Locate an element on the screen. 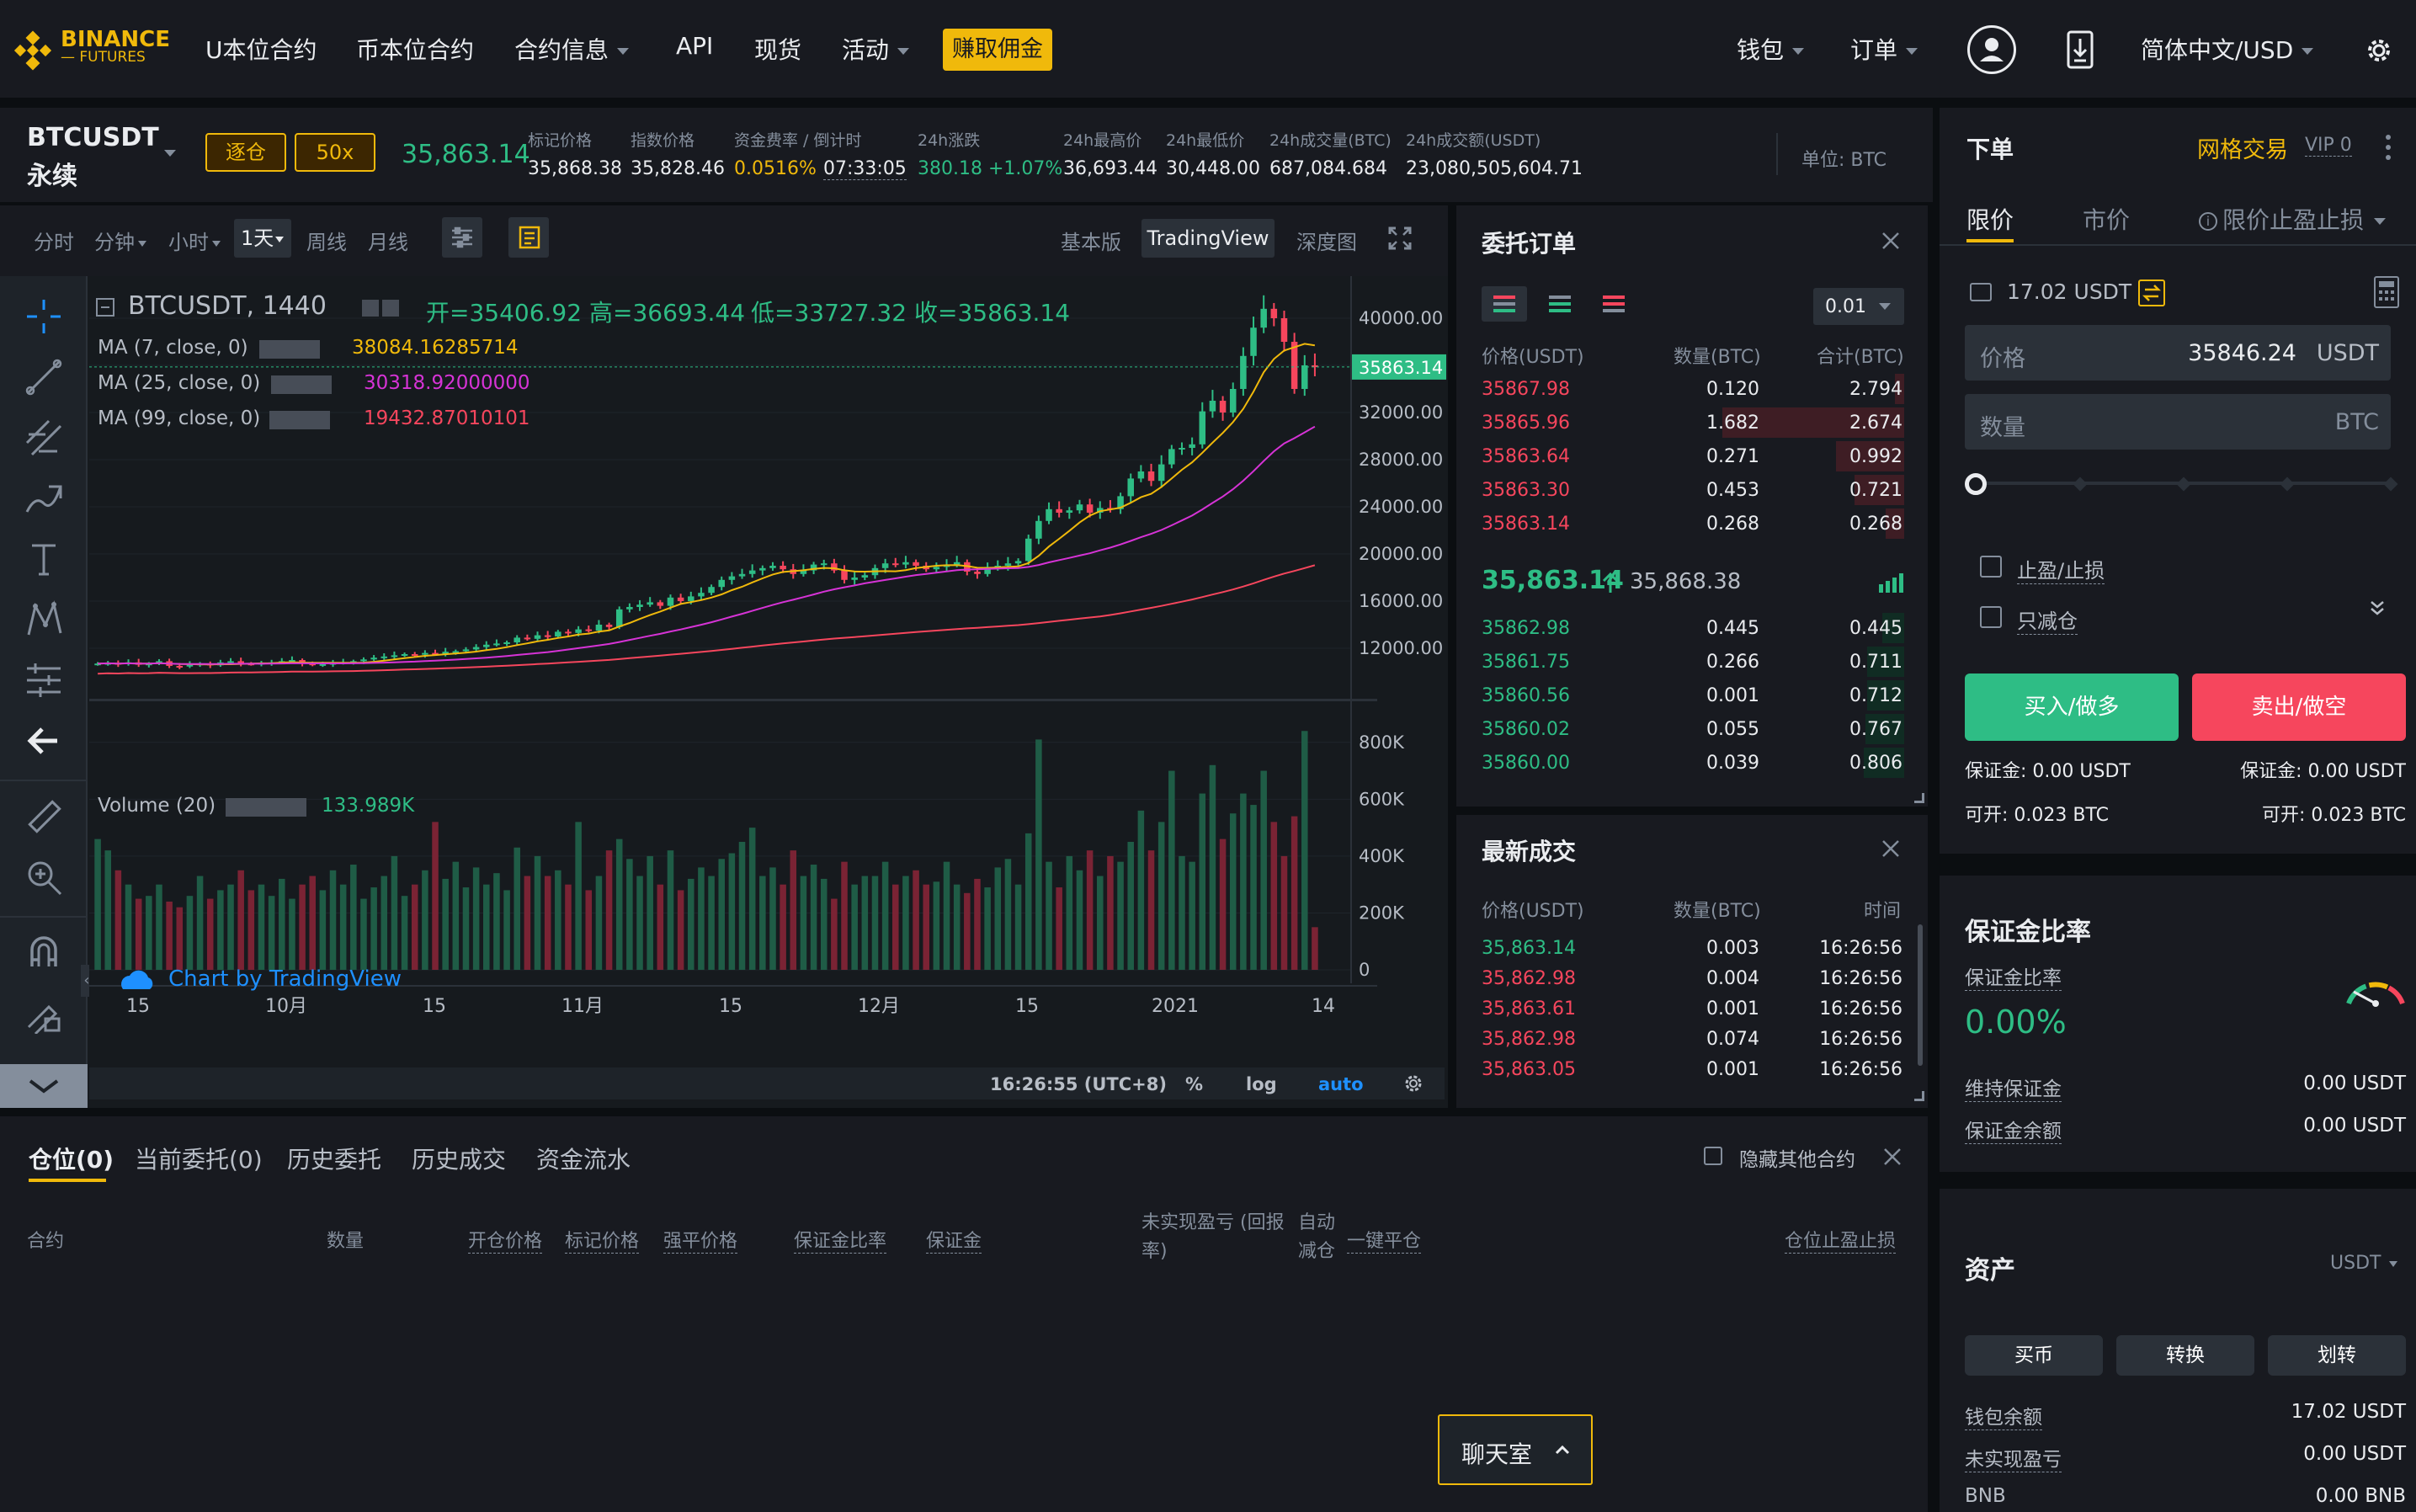  nav-contract-info: 合约信息 is located at coordinates (572, 49).